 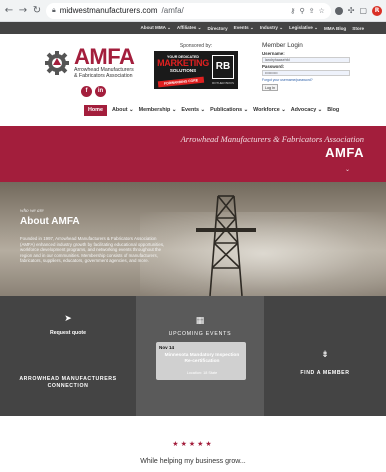 I want to click on login-button: Log In, so click(x=270, y=87).